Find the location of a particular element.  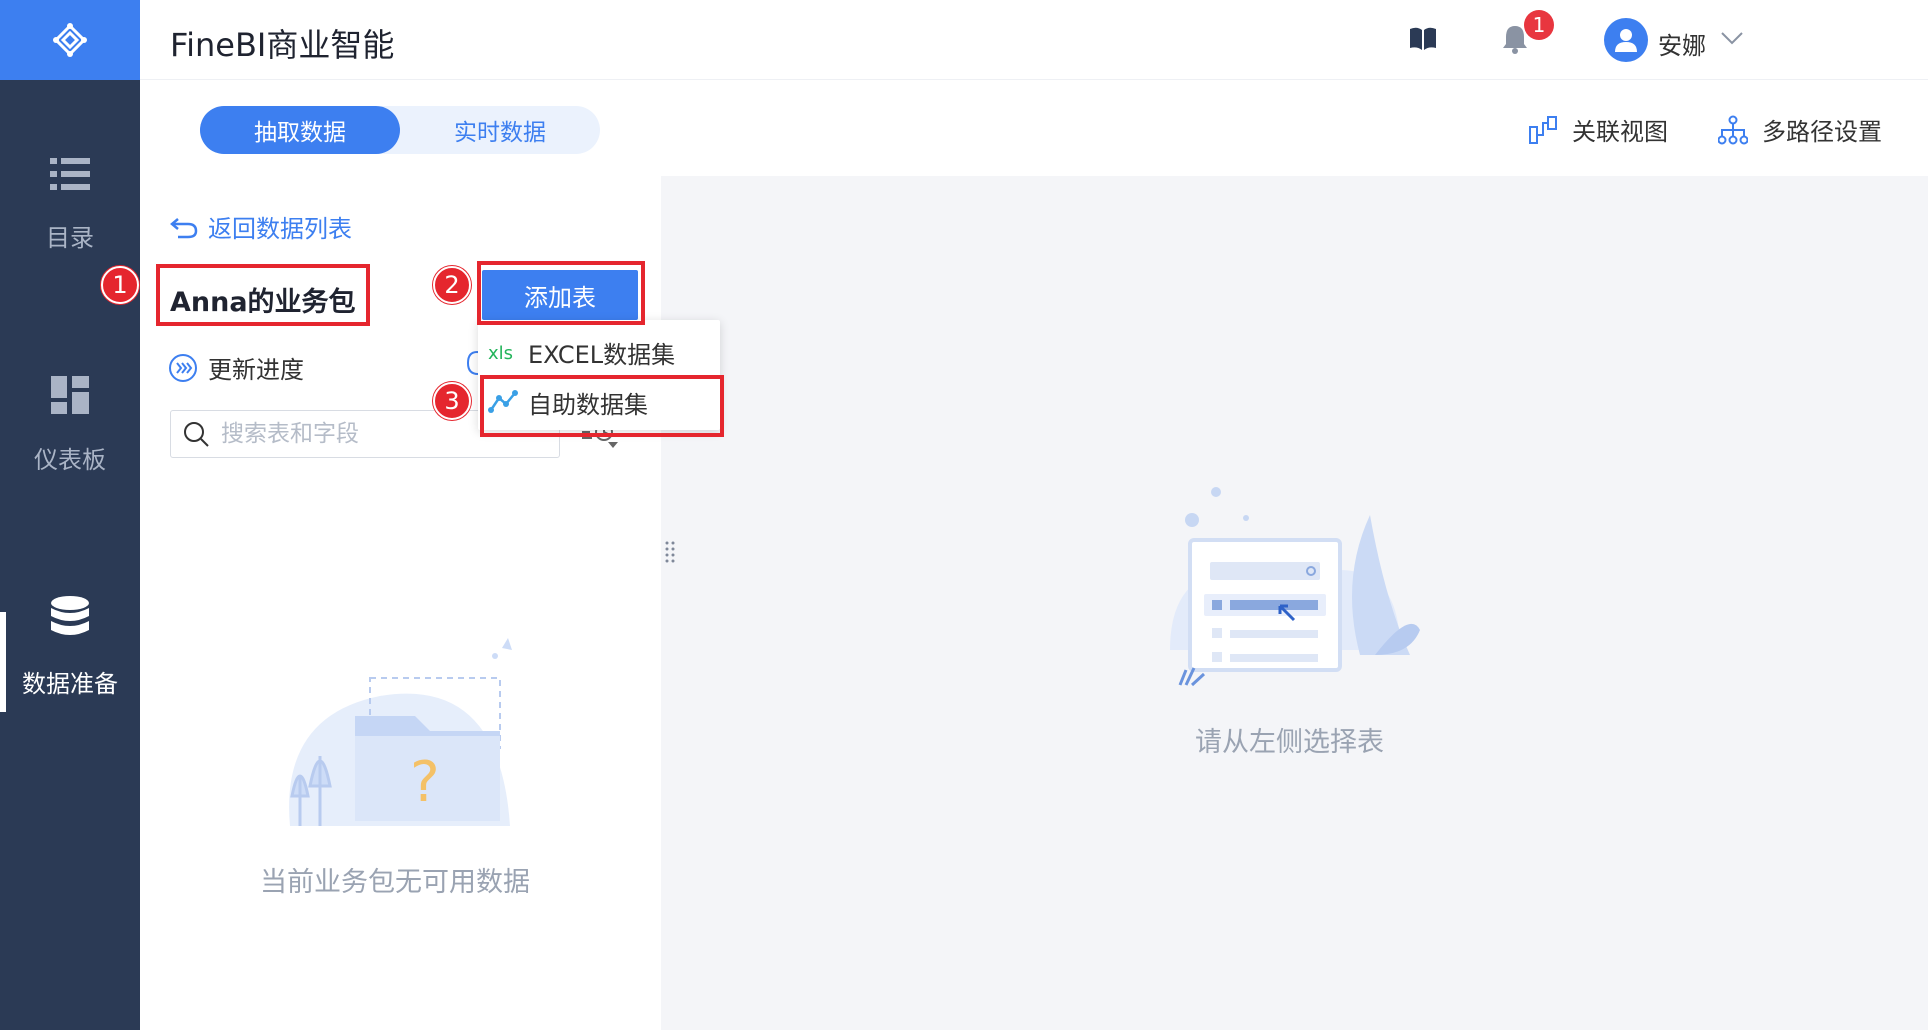

menu-item-excel-dataset: xls EXCEL数据集 is located at coordinates (581, 352).